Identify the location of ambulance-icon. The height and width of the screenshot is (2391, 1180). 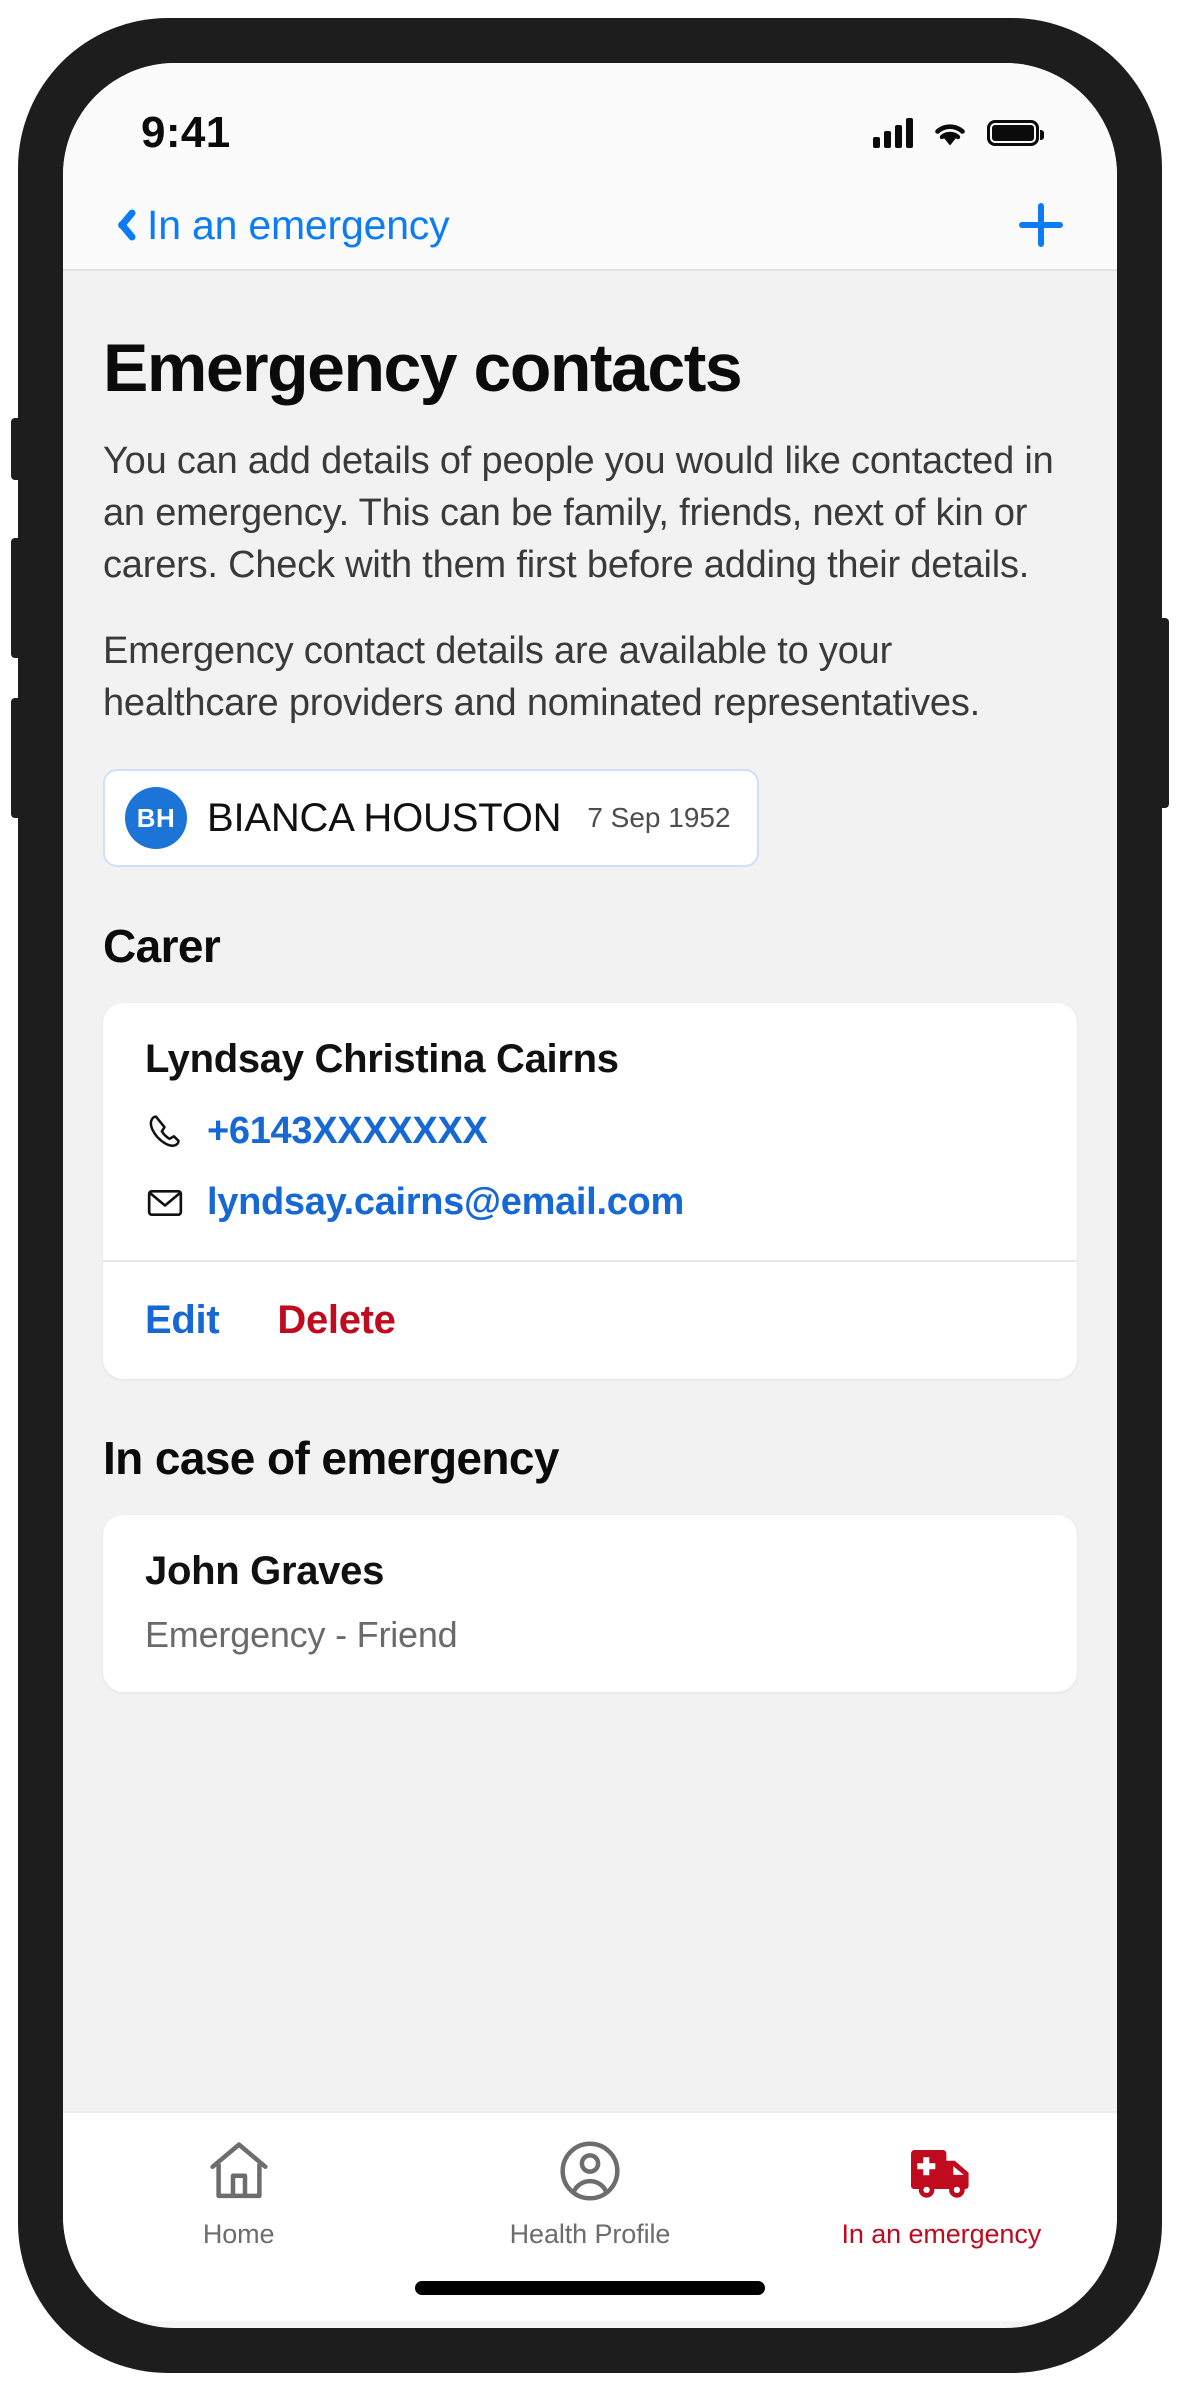
(941, 2171).